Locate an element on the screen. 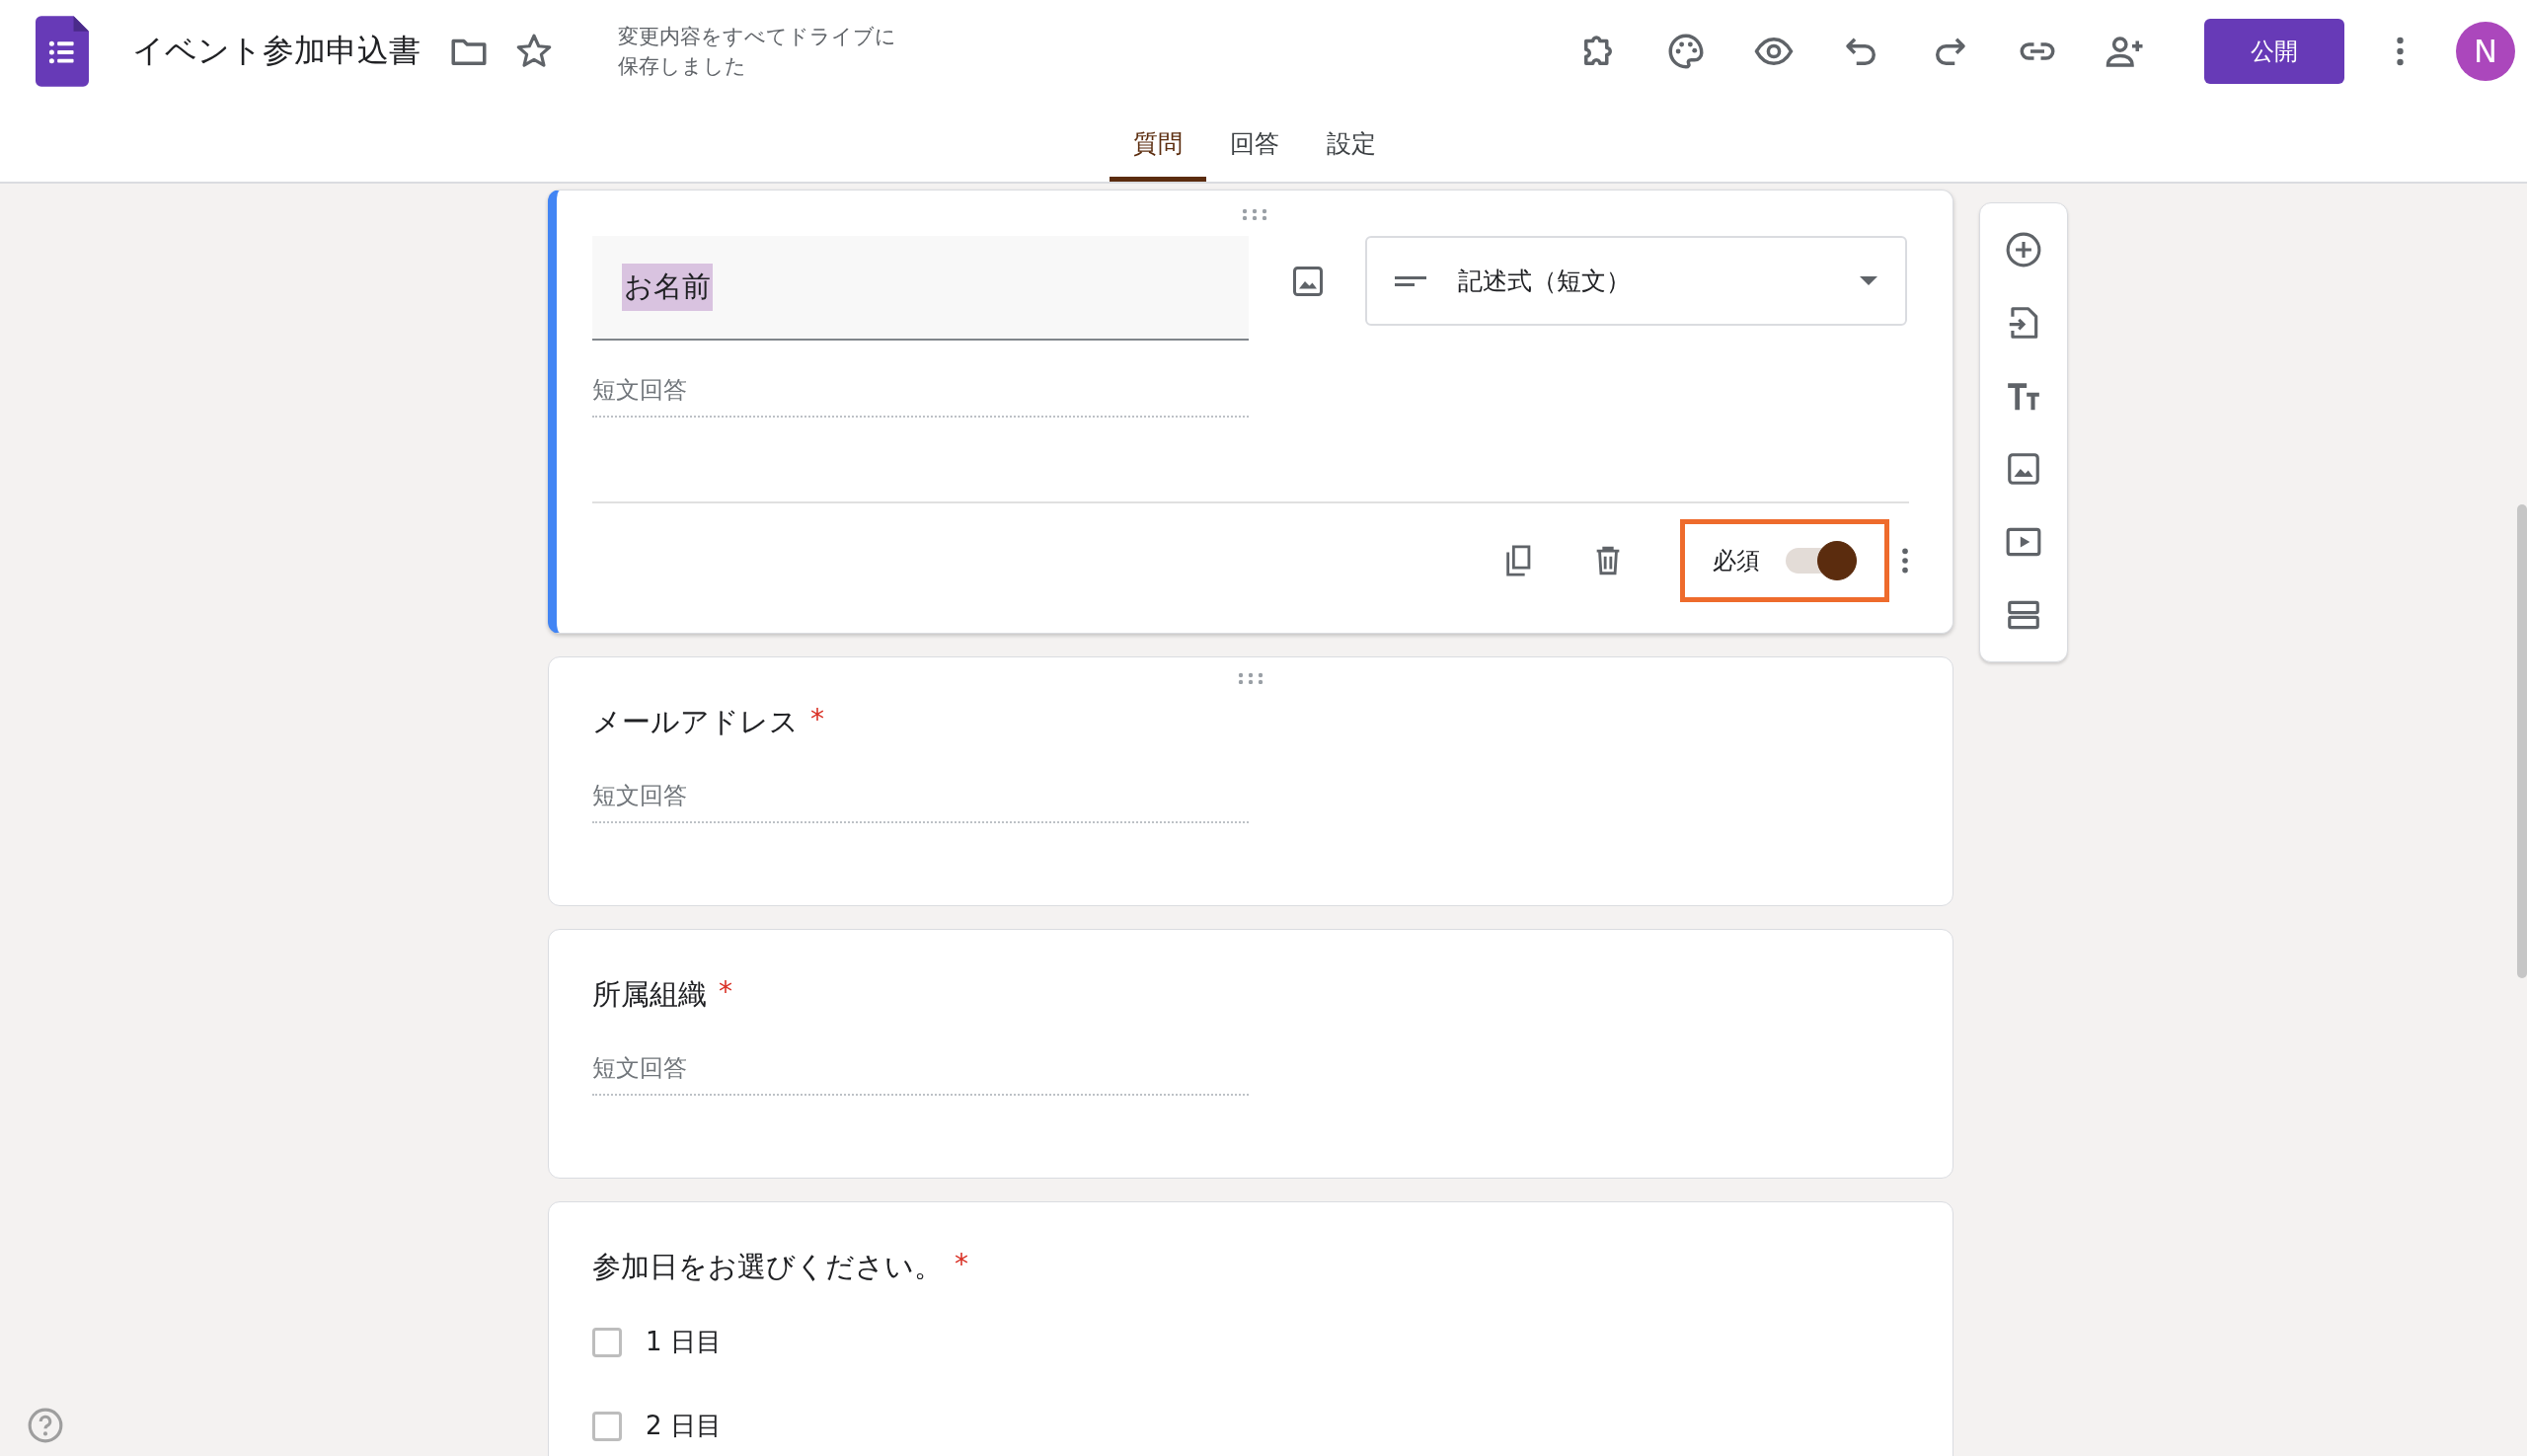 This screenshot has height=1456, width=2527. tab: 質問 is located at coordinates (1158, 142).